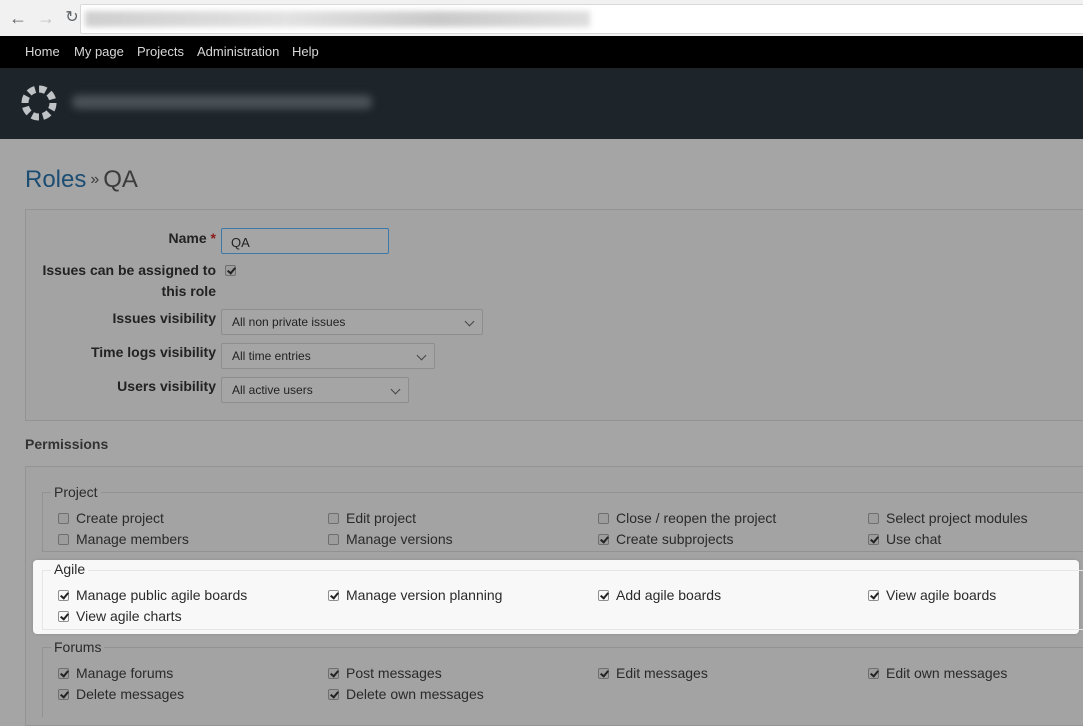 This screenshot has height=726, width=1083. I want to click on menu-my-page-link: My page, so click(99, 51).